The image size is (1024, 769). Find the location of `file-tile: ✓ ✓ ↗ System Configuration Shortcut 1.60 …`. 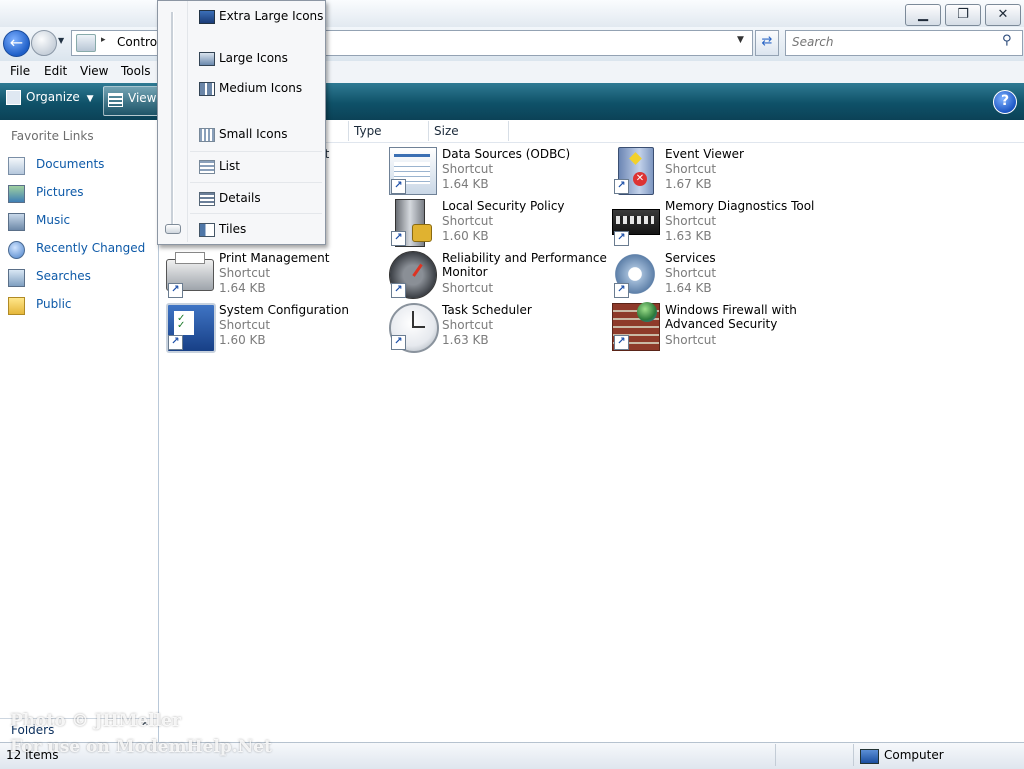

file-tile: ✓ ✓ ↗ System Configuration Shortcut 1.60 … is located at coordinates (277, 329).